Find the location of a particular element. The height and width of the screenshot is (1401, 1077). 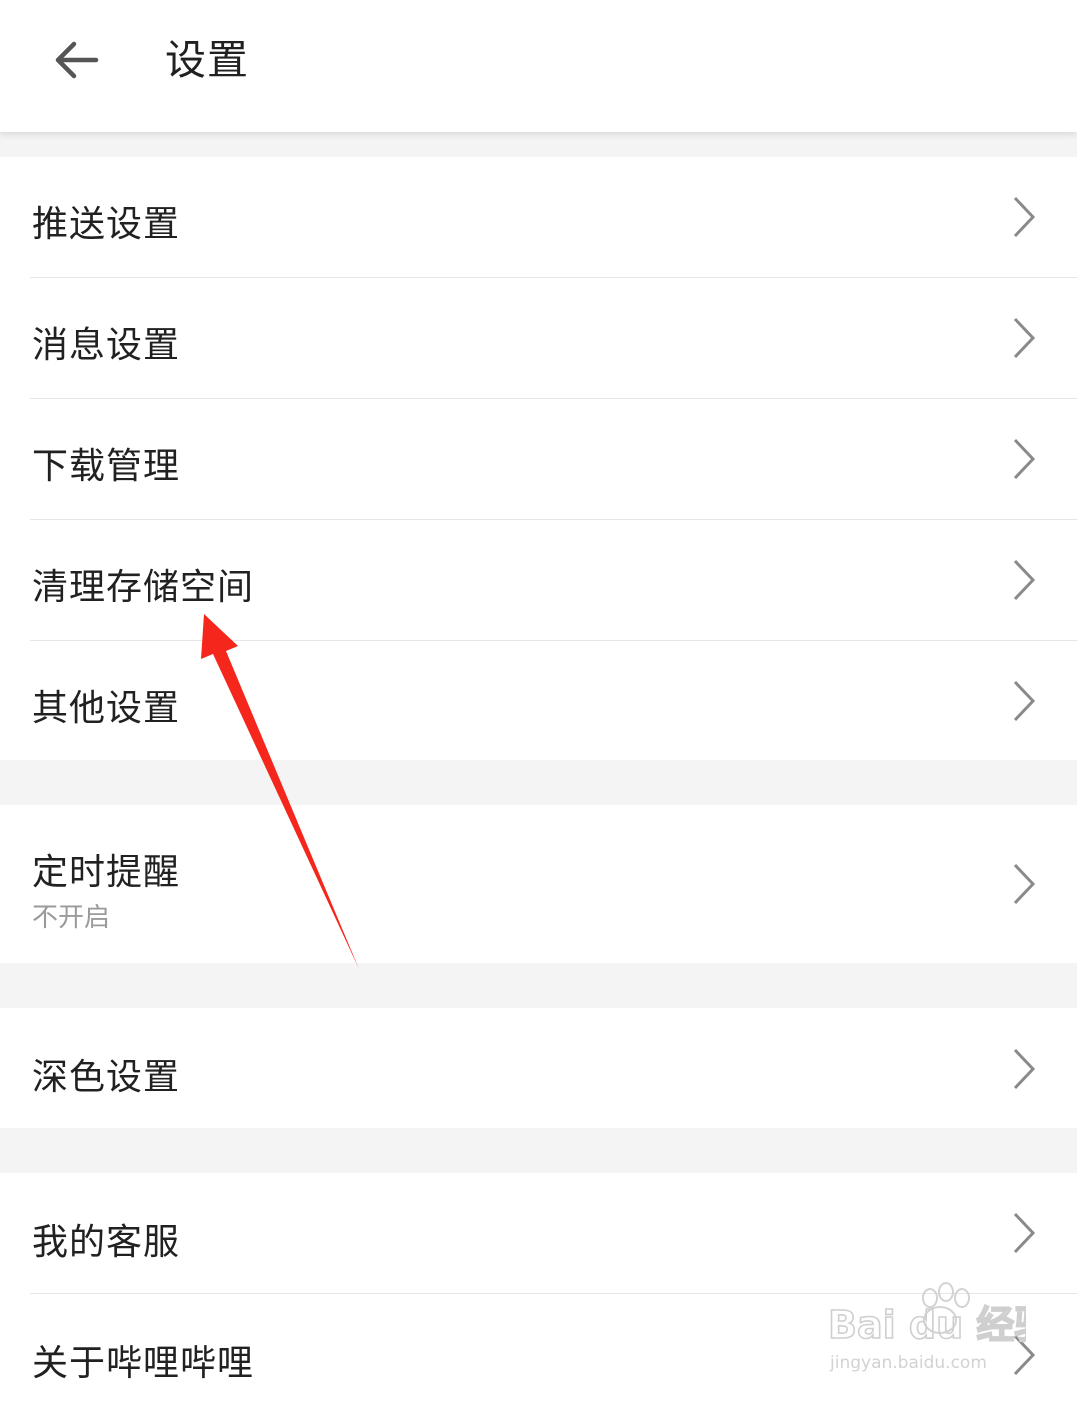

settings-item-label: 深色设置 is located at coordinates (106, 1077).